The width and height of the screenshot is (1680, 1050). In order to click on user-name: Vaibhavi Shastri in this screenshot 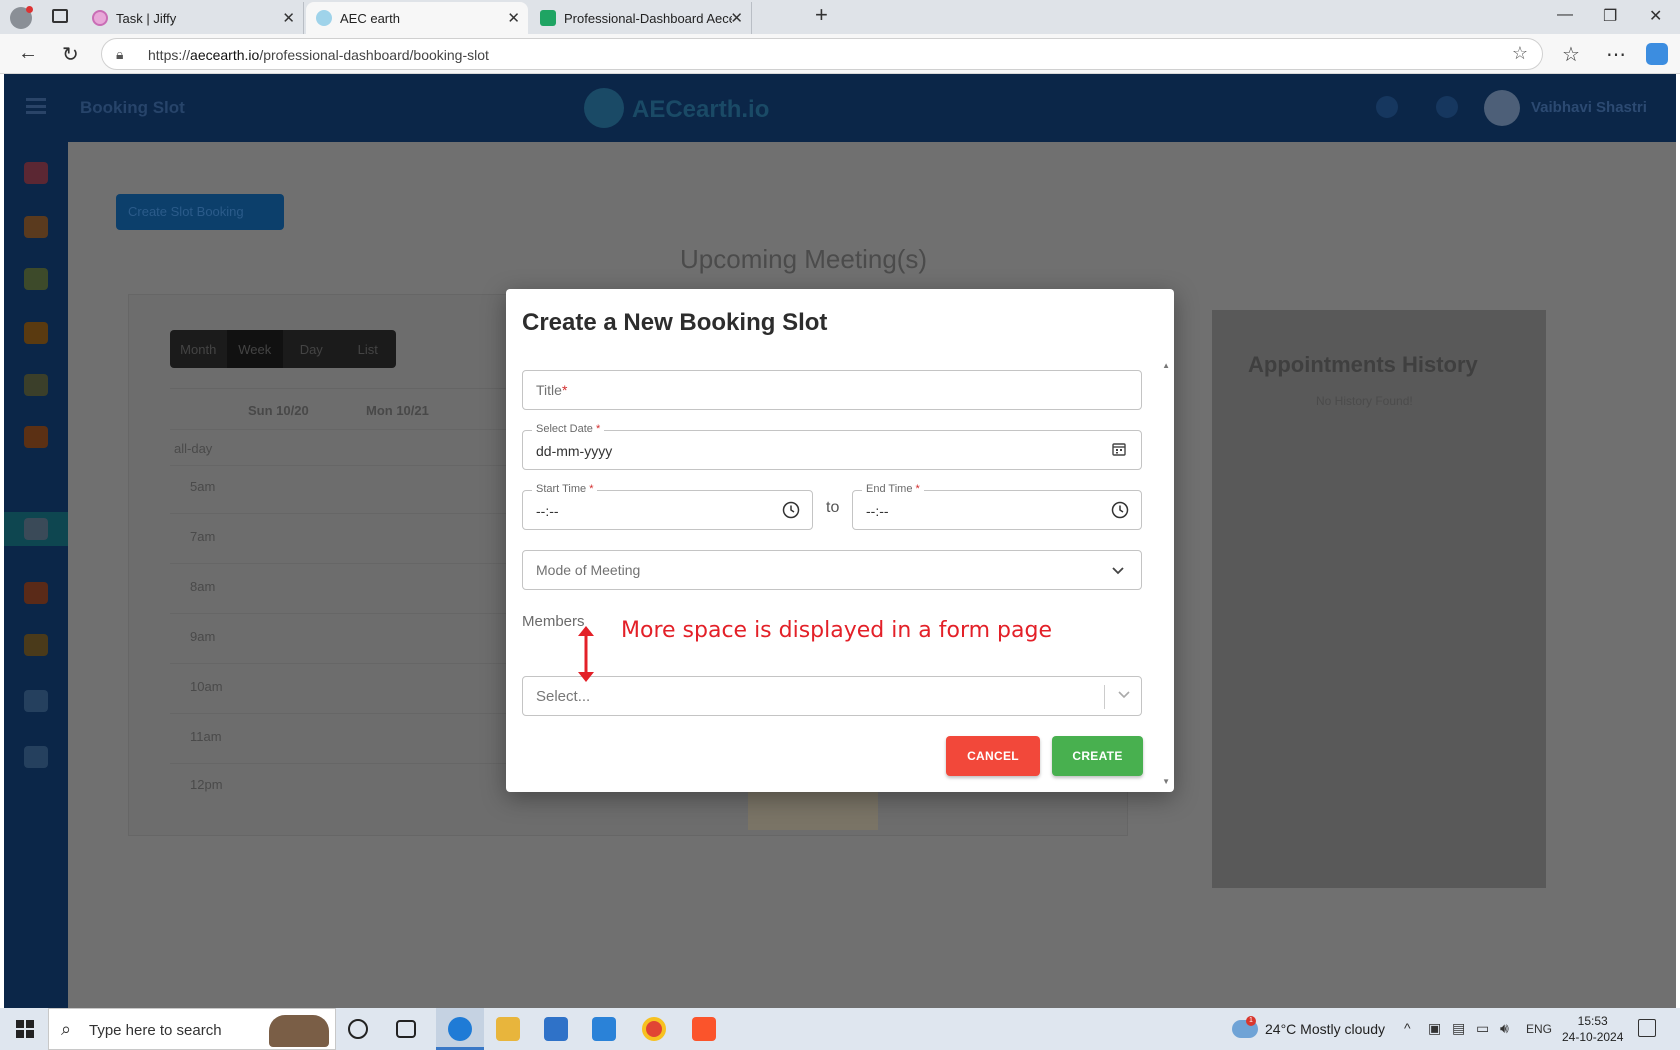, I will do `click(1589, 107)`.